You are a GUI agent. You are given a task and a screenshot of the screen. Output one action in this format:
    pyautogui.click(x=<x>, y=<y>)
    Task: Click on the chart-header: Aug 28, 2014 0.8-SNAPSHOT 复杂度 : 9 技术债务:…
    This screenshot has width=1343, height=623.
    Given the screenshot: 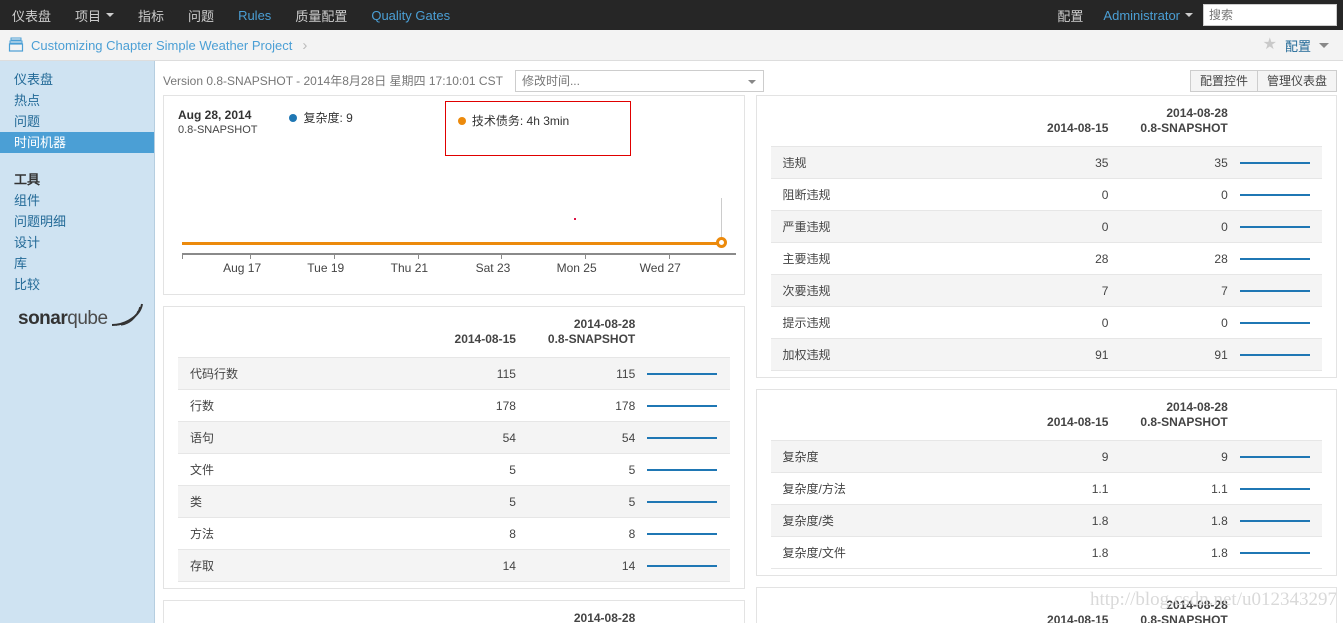 What is the action you would take?
    pyautogui.click(x=454, y=128)
    